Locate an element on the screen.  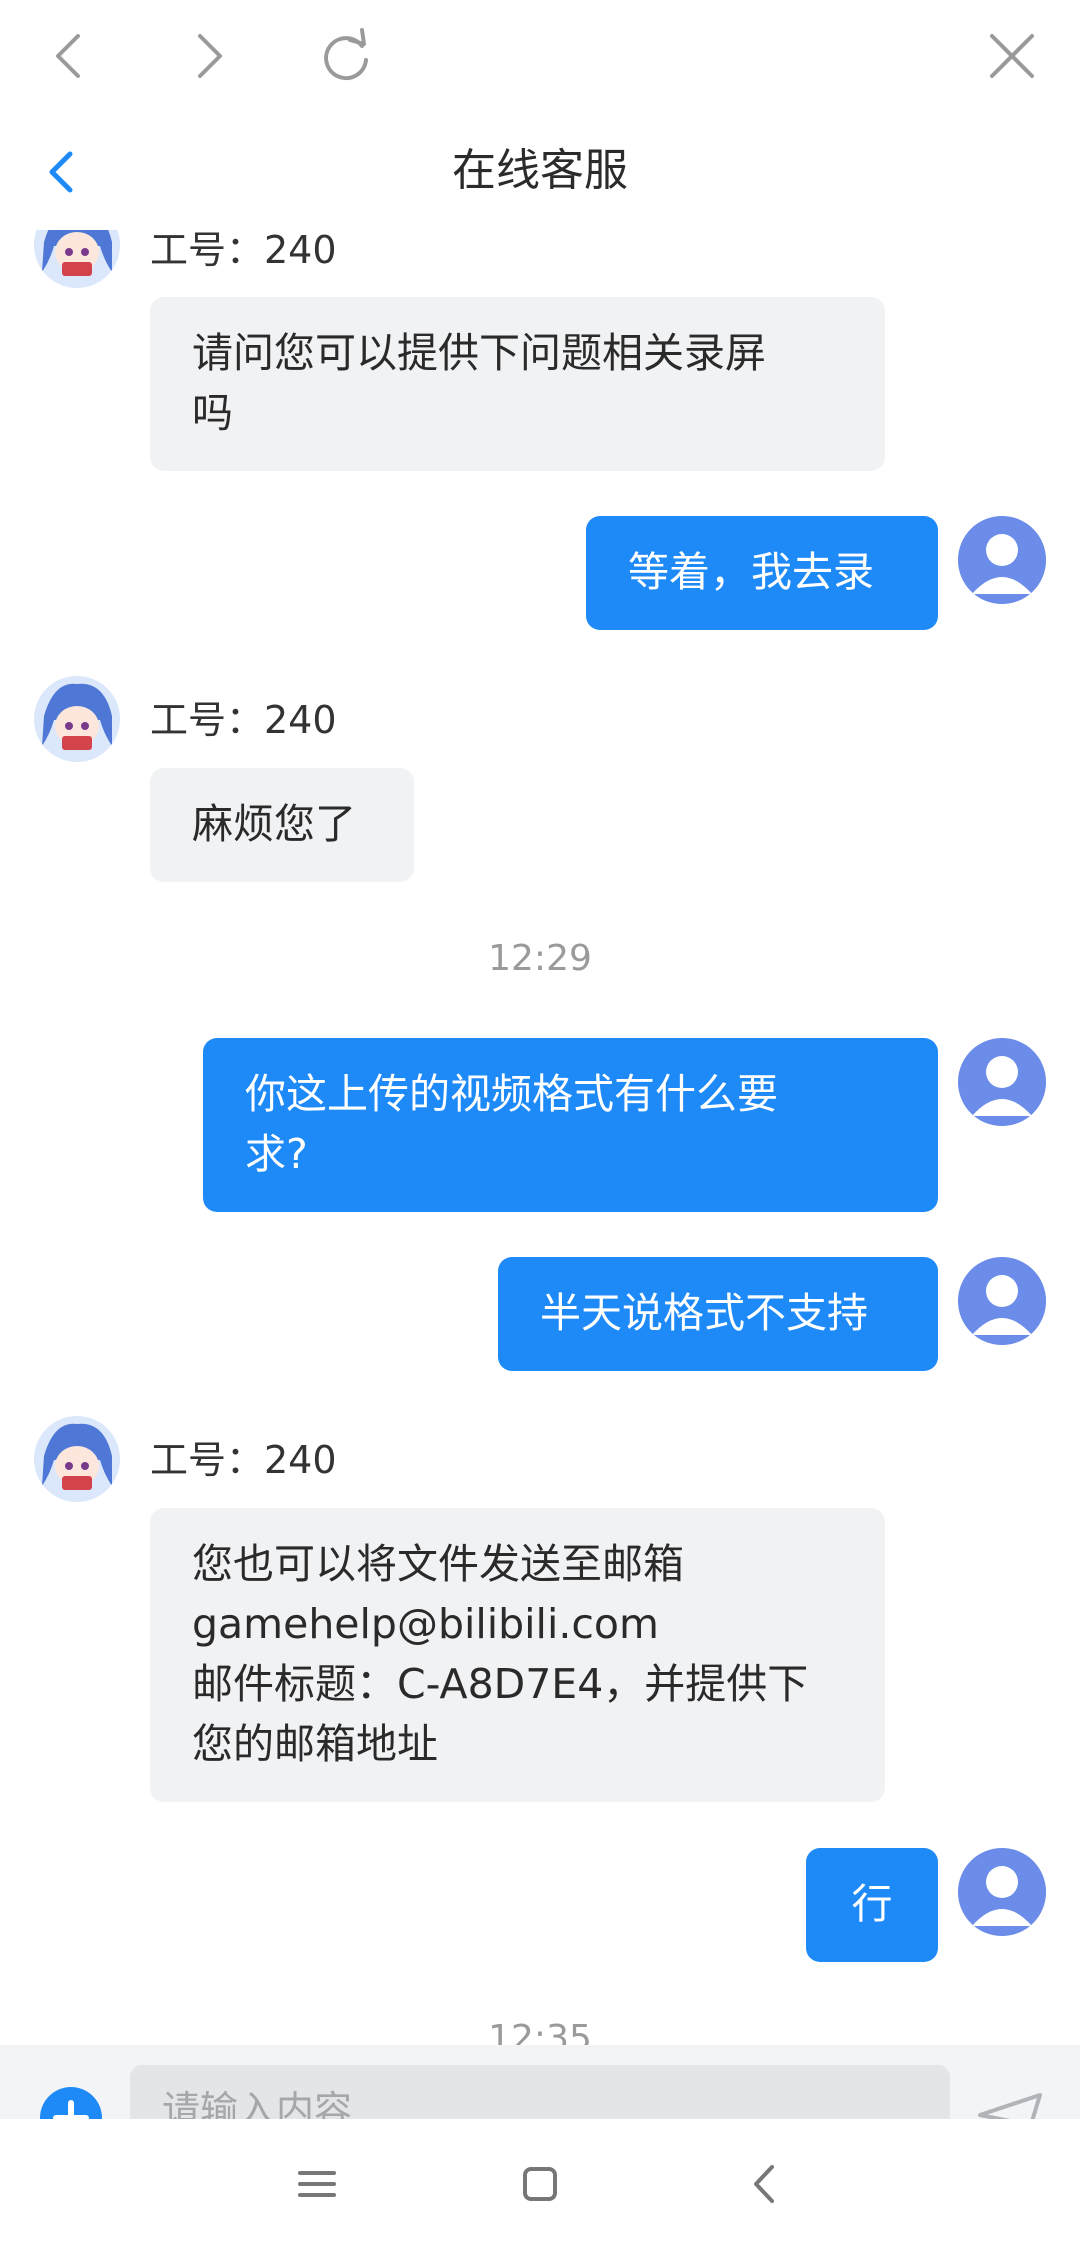
forward-arrow-icon is located at coordinates (208, 56).